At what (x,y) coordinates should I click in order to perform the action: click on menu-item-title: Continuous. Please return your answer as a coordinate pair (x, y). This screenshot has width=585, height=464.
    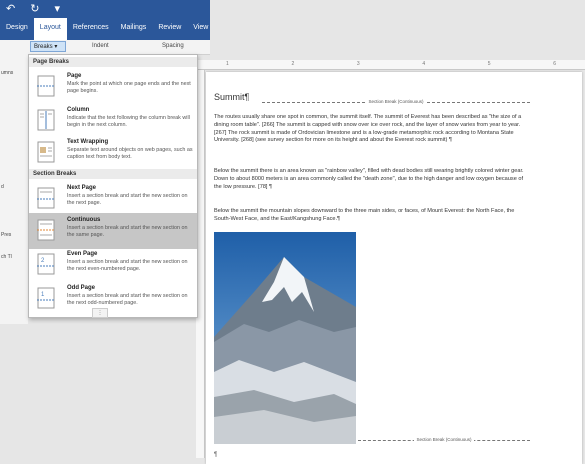
    Looking at the image, I should click on (84, 220).